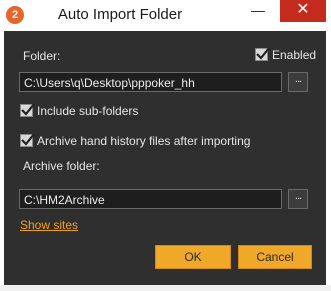 This screenshot has height=291, width=331. Describe the element at coordinates (120, 14) in the screenshot. I see `window-title: Auto Import Folder` at that location.